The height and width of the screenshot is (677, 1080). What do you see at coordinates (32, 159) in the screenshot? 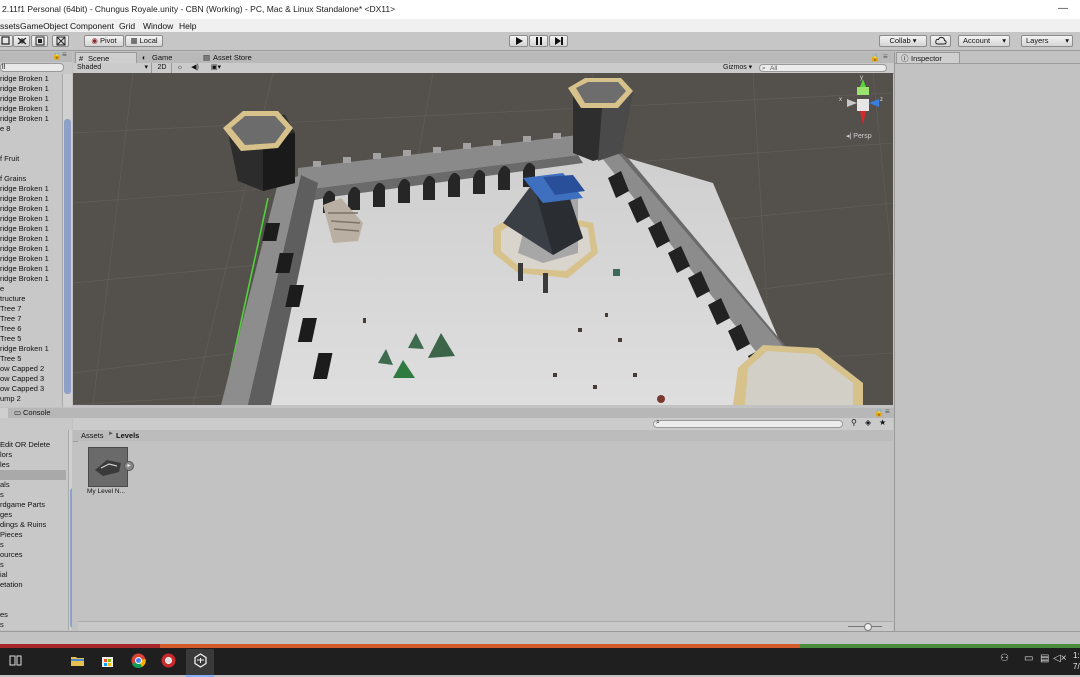
I see `hierarchy-item: f Fruit` at bounding box center [32, 159].